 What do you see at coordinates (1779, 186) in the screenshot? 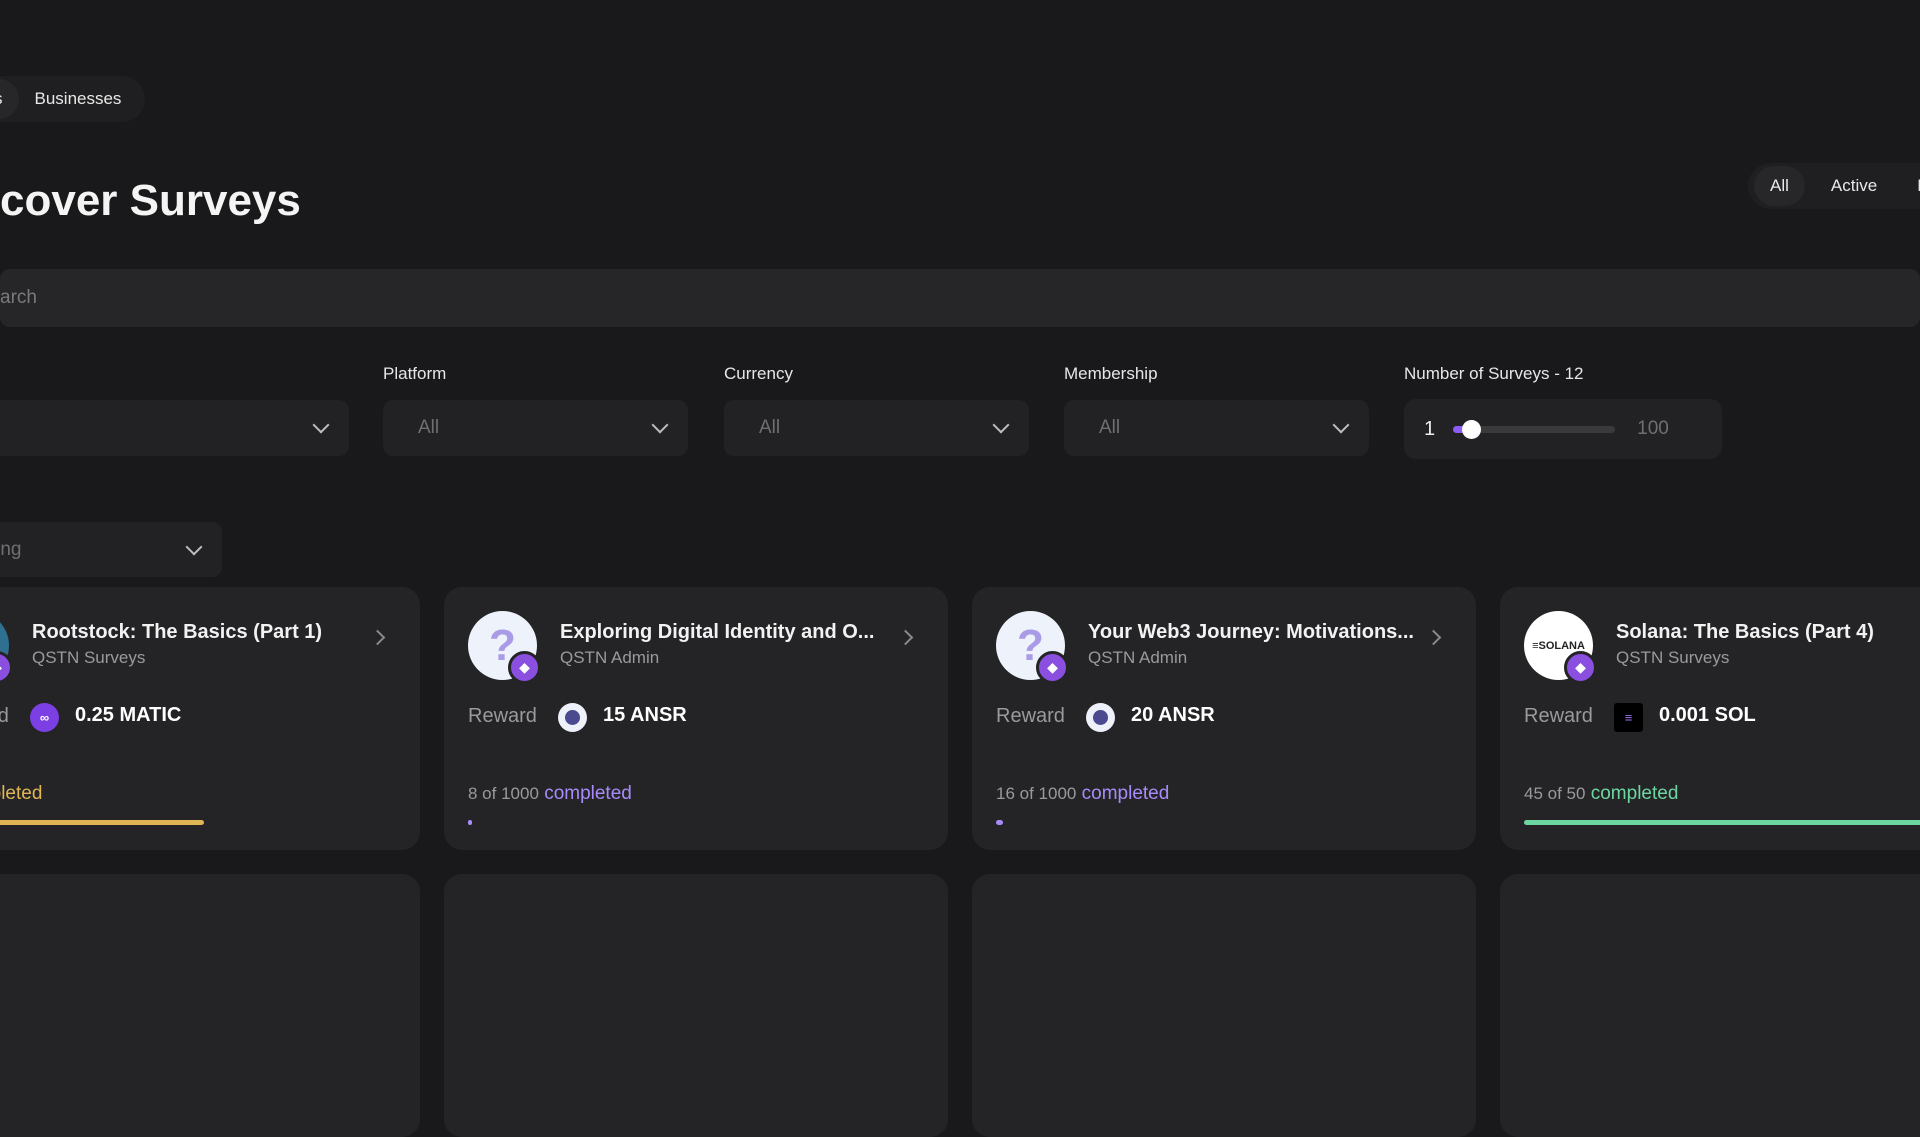
I see `tab-all: All` at bounding box center [1779, 186].